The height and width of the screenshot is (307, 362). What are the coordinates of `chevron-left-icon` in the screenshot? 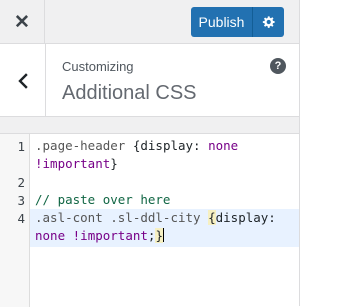 It's located at (22, 80).